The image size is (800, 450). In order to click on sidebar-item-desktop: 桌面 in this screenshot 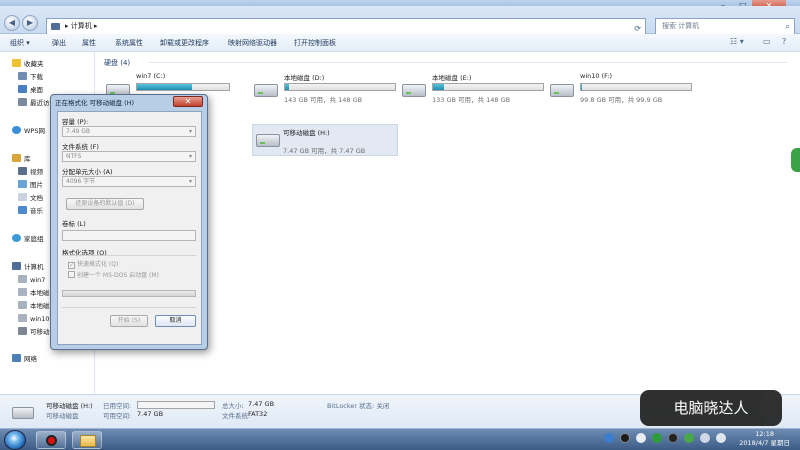, I will do `click(30, 90)`.